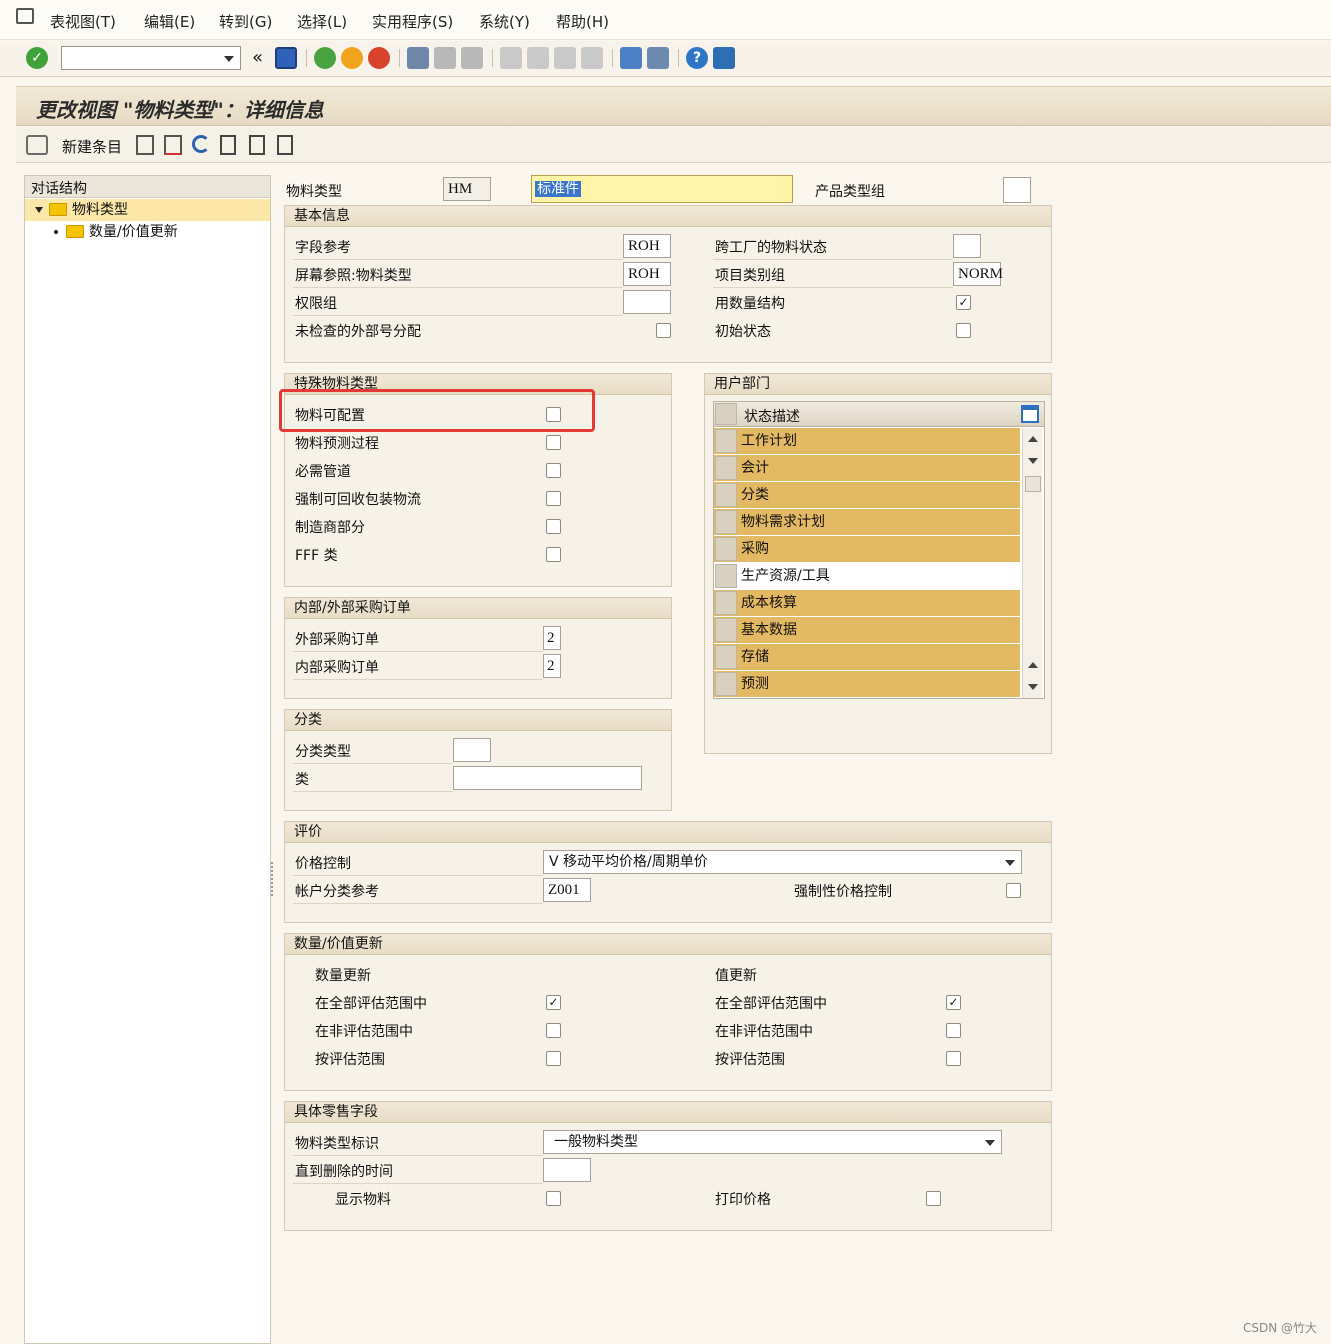 This screenshot has height=1344, width=1331. Describe the element at coordinates (567, 1170) in the screenshot. I see `until-deletion-field` at that location.